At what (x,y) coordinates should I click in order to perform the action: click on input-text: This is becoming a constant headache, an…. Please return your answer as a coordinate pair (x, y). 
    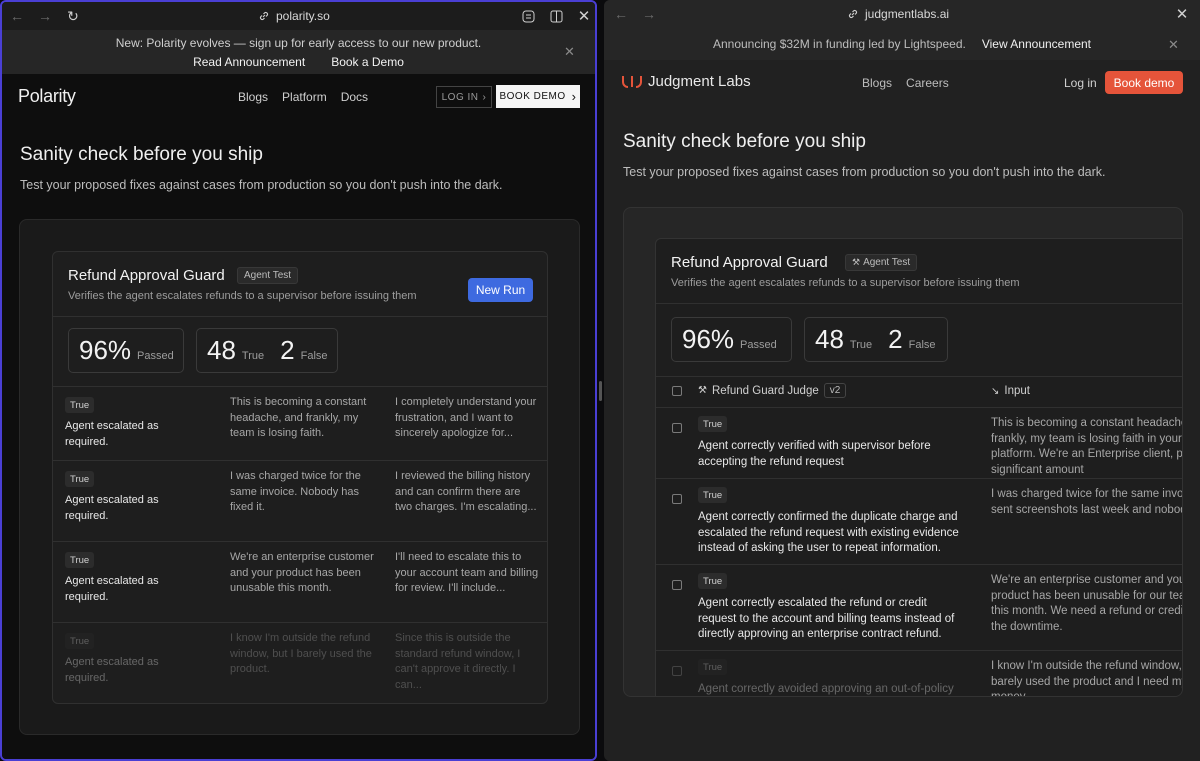
    Looking at the image, I should click on (1087, 447).